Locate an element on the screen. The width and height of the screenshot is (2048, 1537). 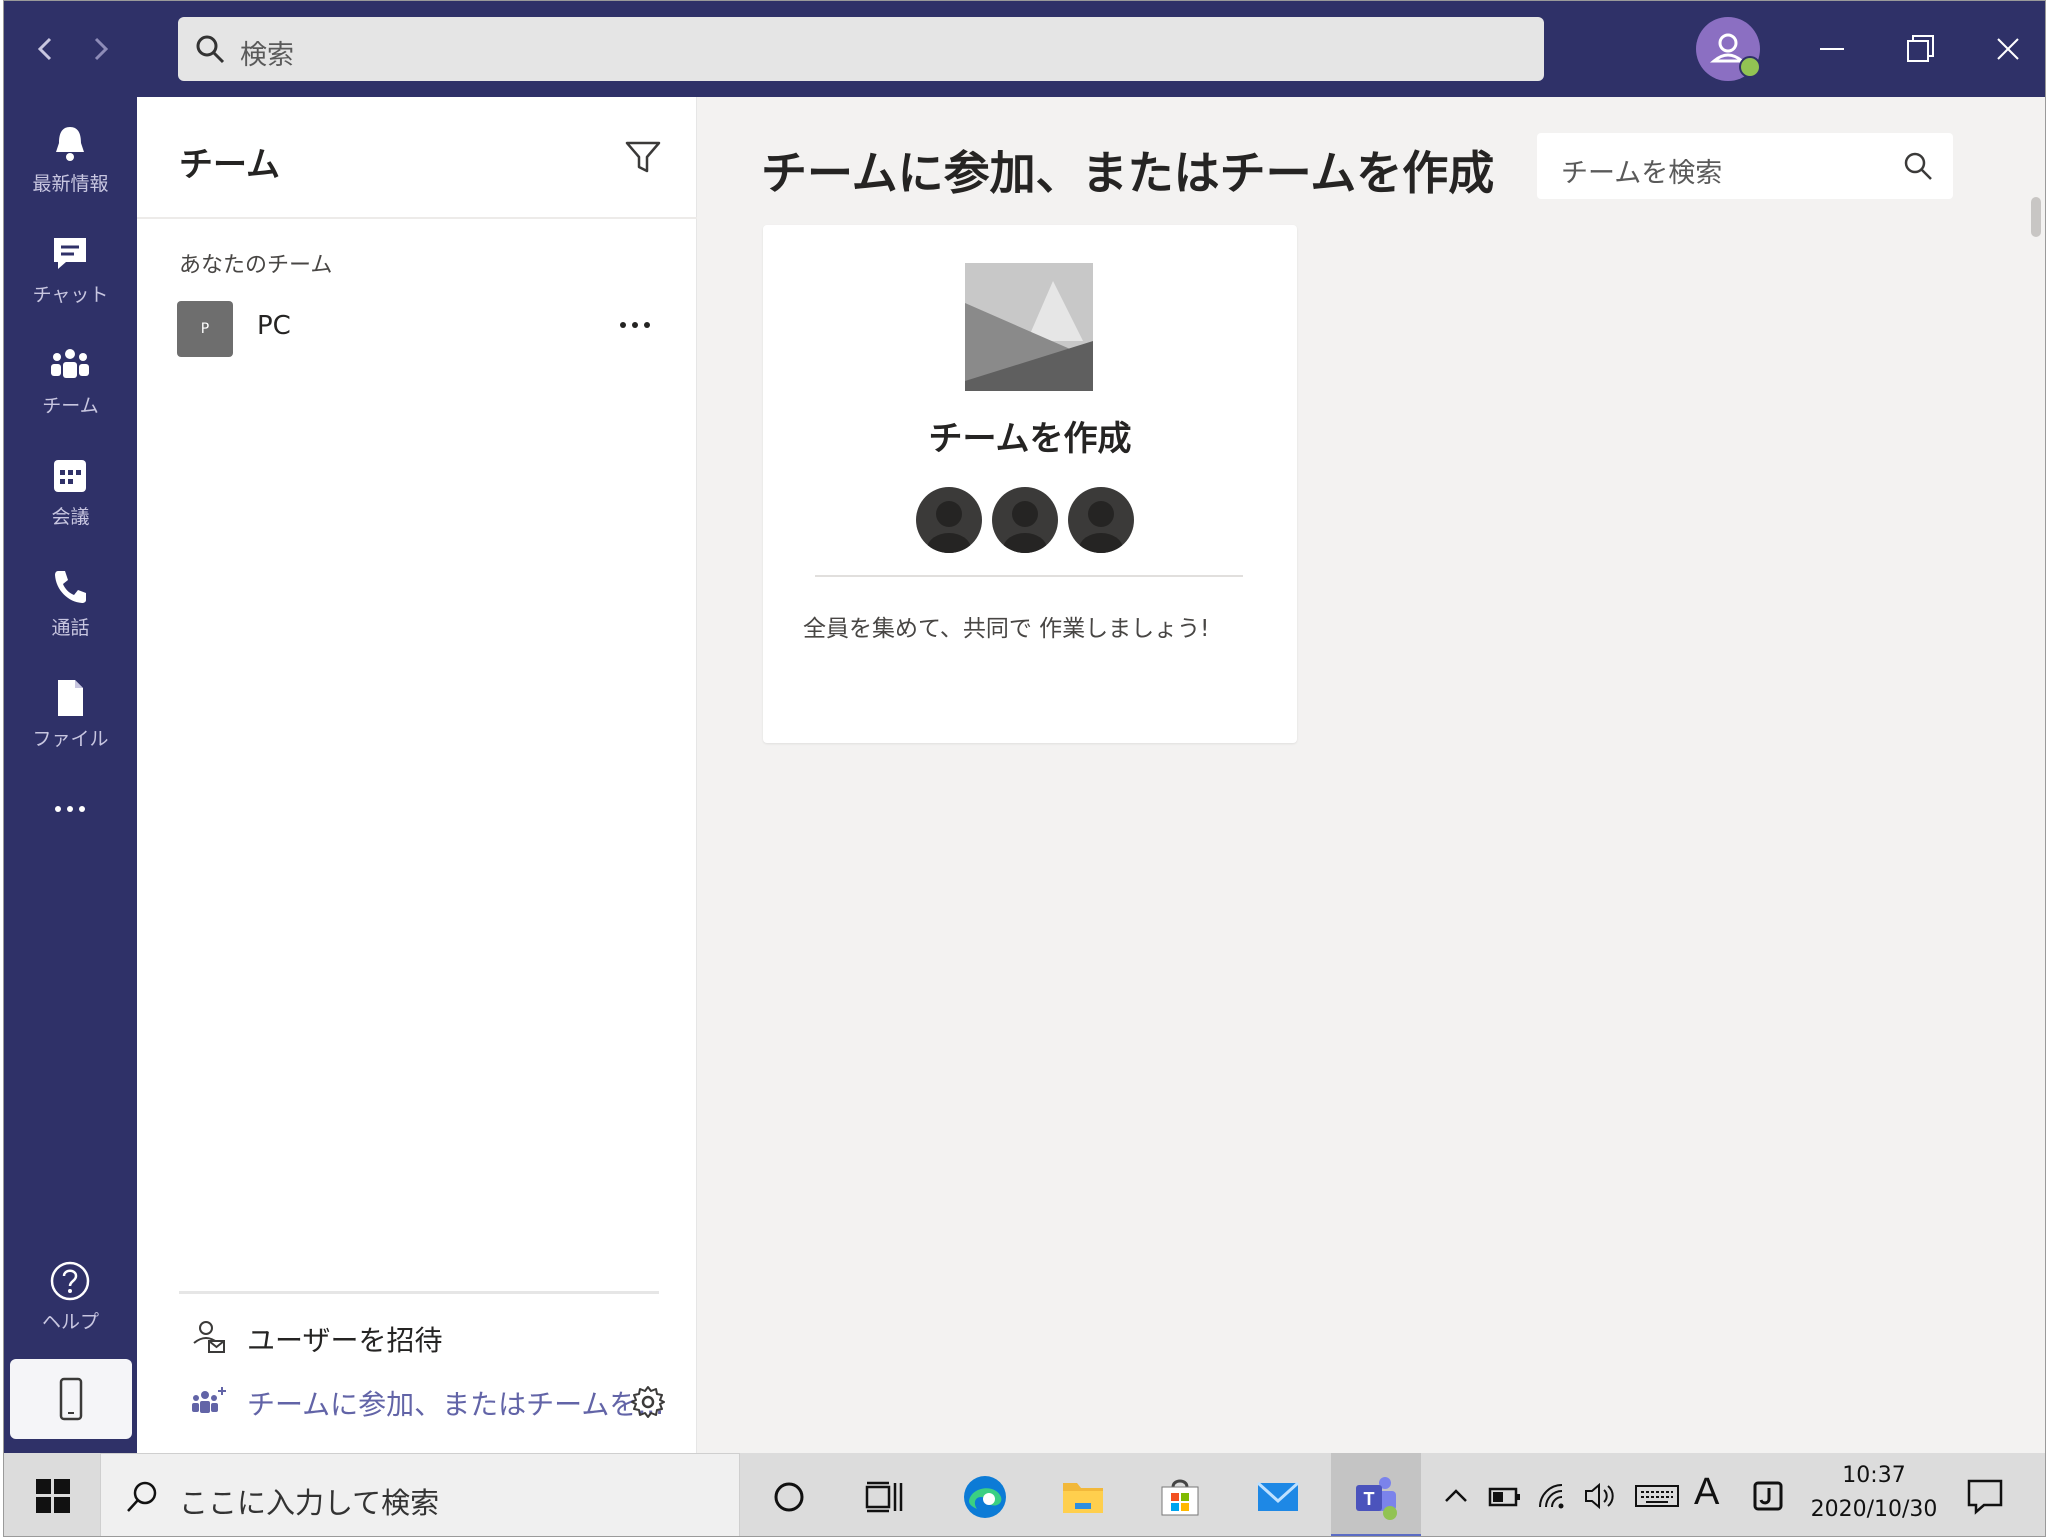
chat-icon is located at coordinates (70, 253).